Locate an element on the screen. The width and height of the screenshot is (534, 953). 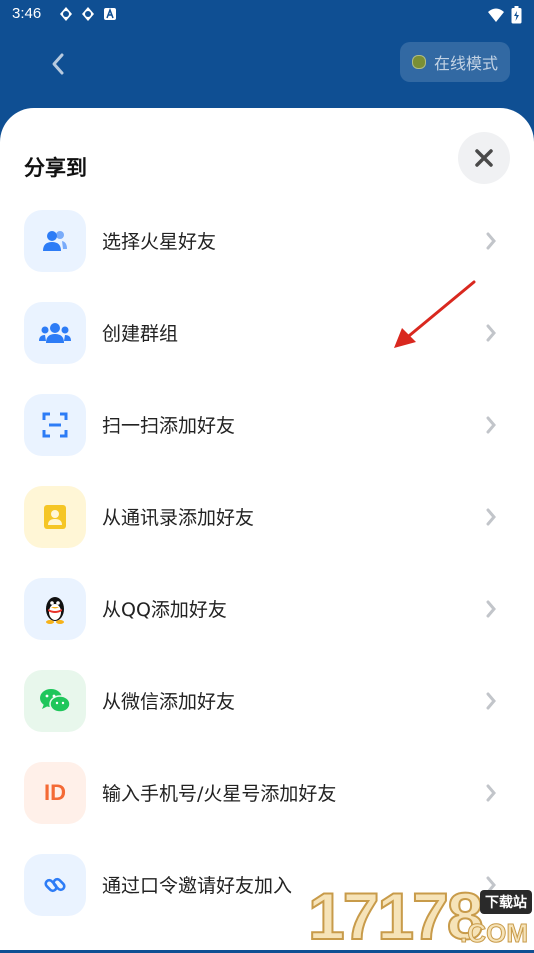
option-select-friend: 选择火星好友 is located at coordinates (267, 256).